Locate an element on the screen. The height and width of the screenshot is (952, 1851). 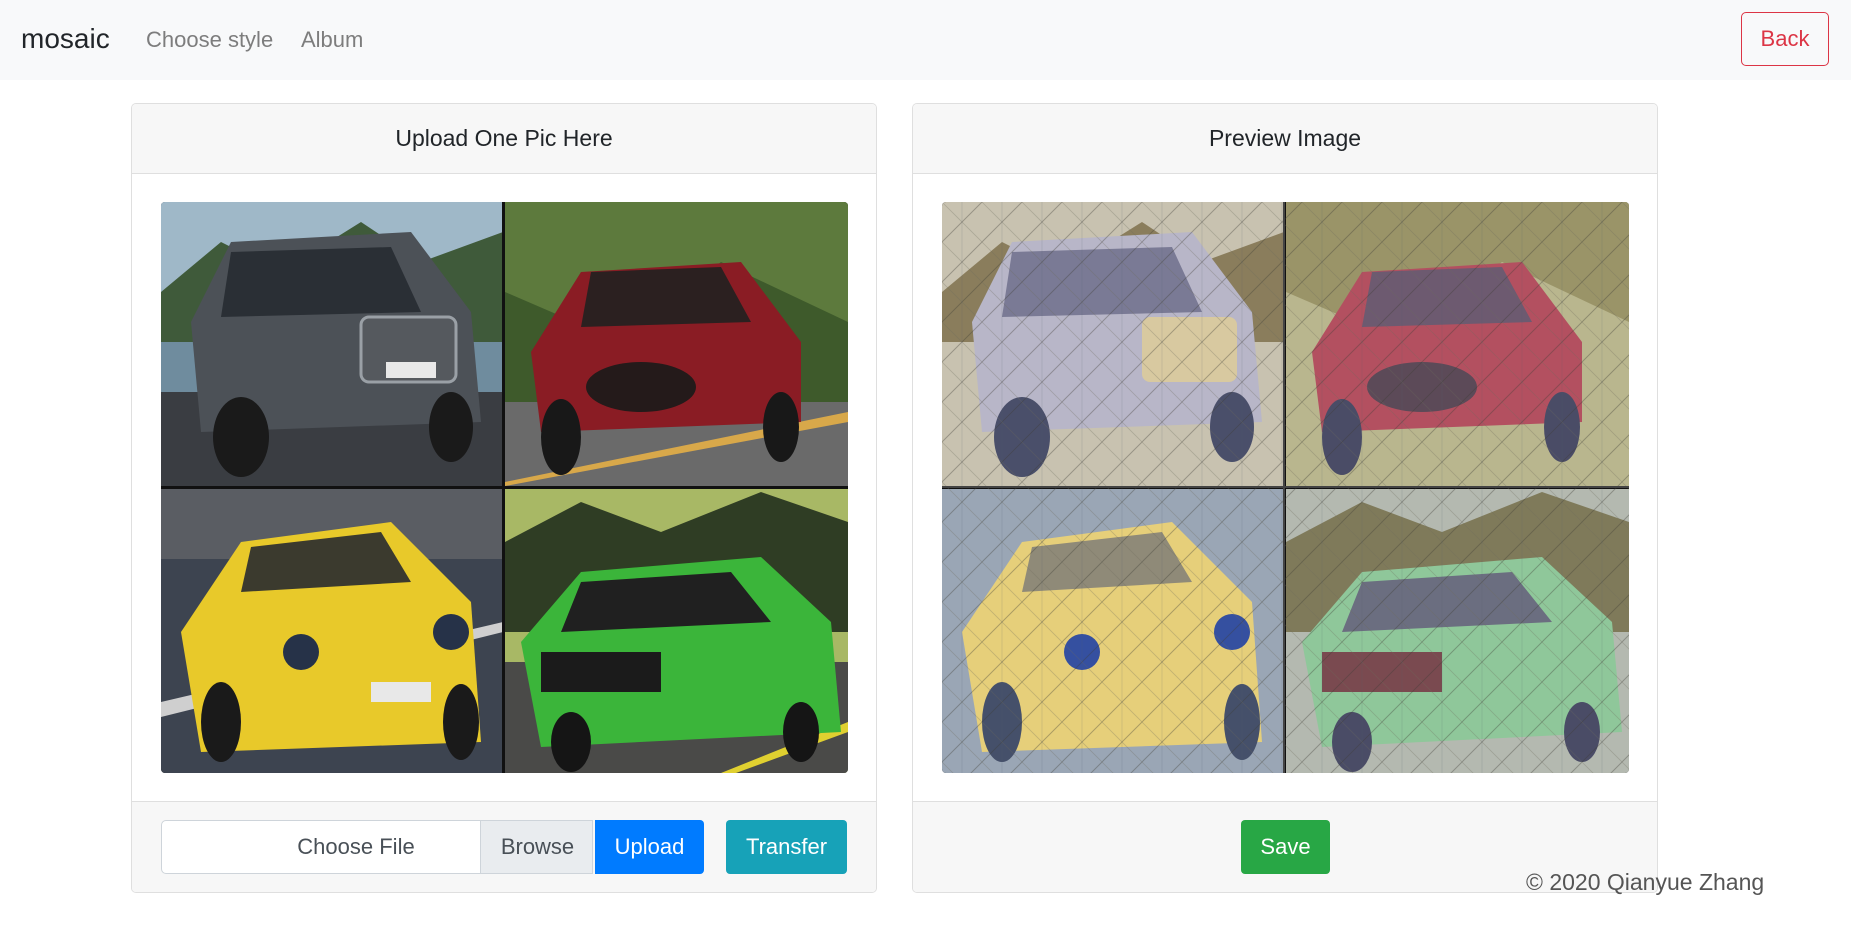
brand-logo: mosaic is located at coordinates (65, 39).